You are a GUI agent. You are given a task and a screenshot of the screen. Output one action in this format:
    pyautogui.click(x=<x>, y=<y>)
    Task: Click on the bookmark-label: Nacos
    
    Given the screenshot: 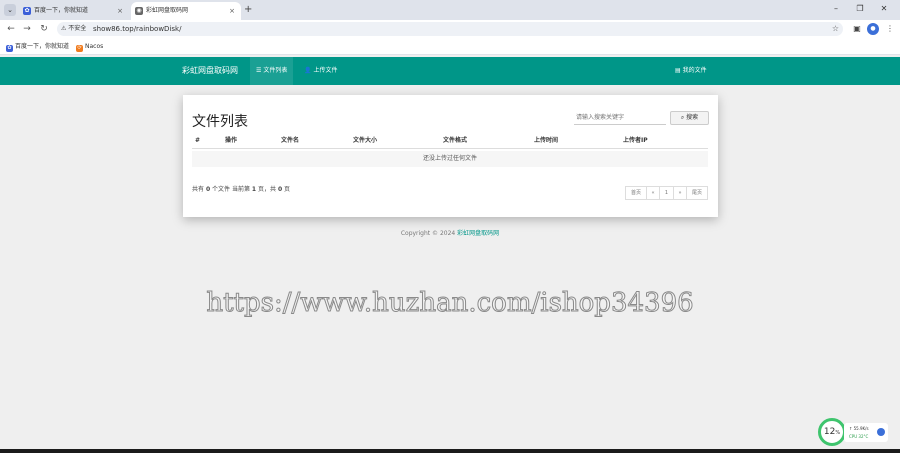 What is the action you would take?
    pyautogui.click(x=94, y=46)
    